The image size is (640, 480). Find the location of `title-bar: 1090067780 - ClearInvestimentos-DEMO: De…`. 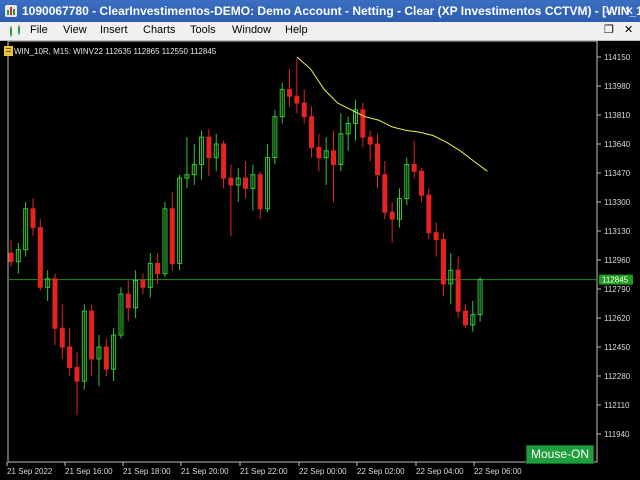

title-bar: 1090067780 - ClearInvestimentos-DEMO: De… is located at coordinates (320, 11).